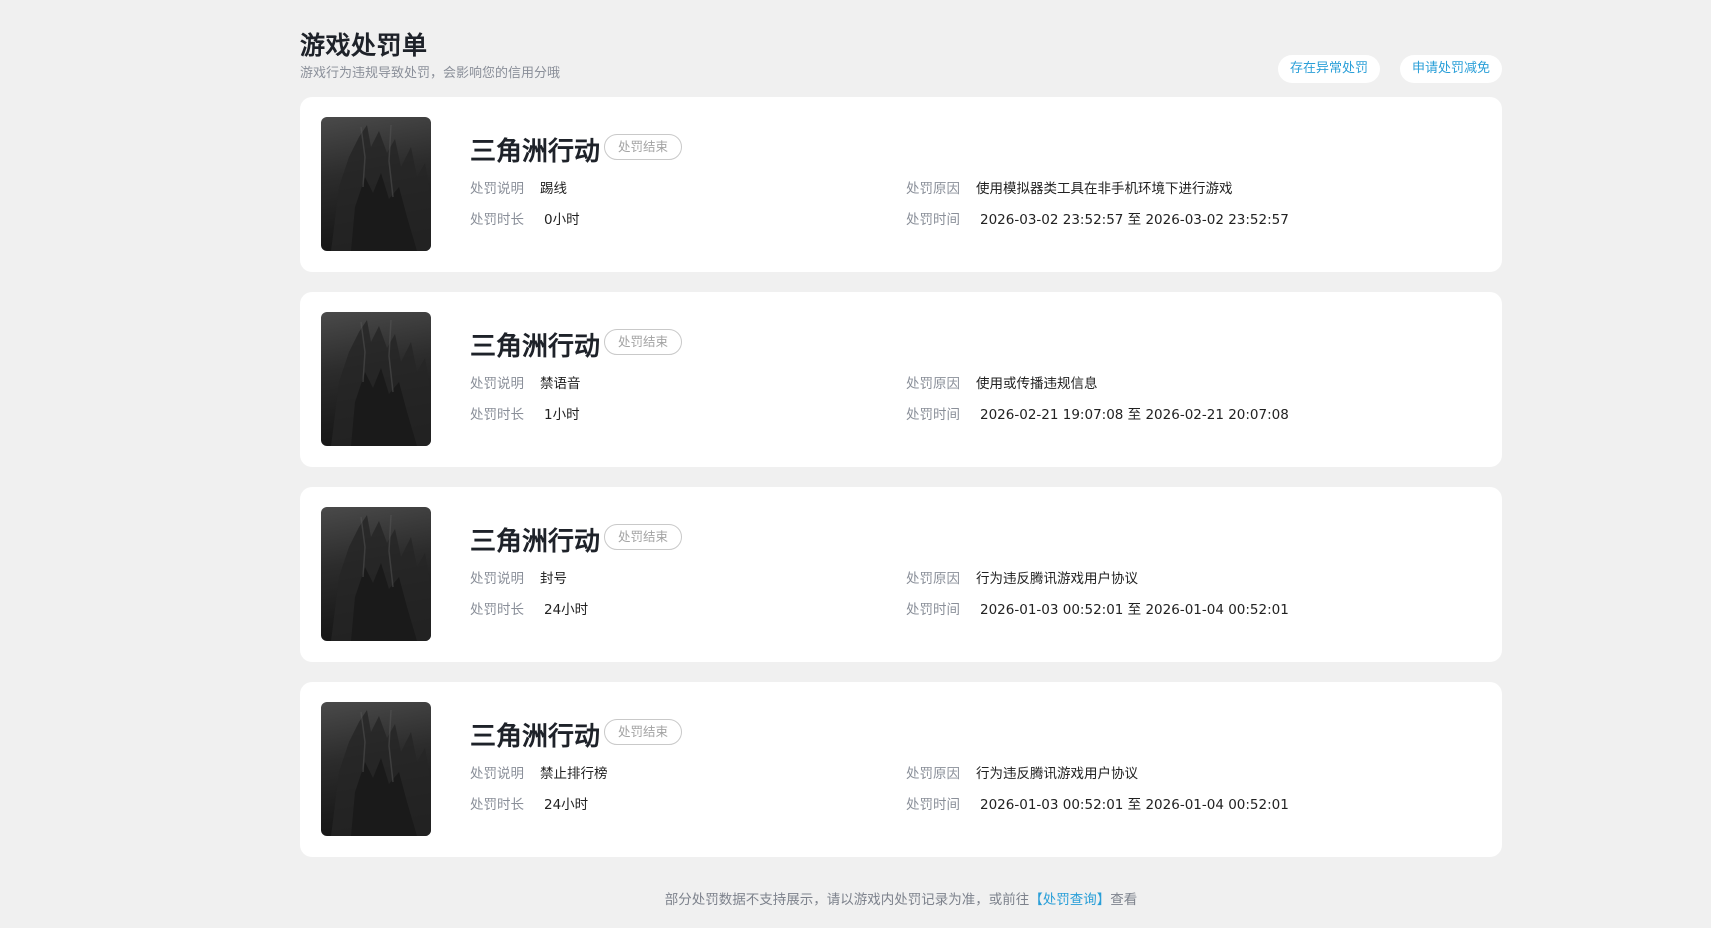  What do you see at coordinates (1328, 69) in the screenshot?
I see `abnormal-penalty-button: 存在异常处罚` at bounding box center [1328, 69].